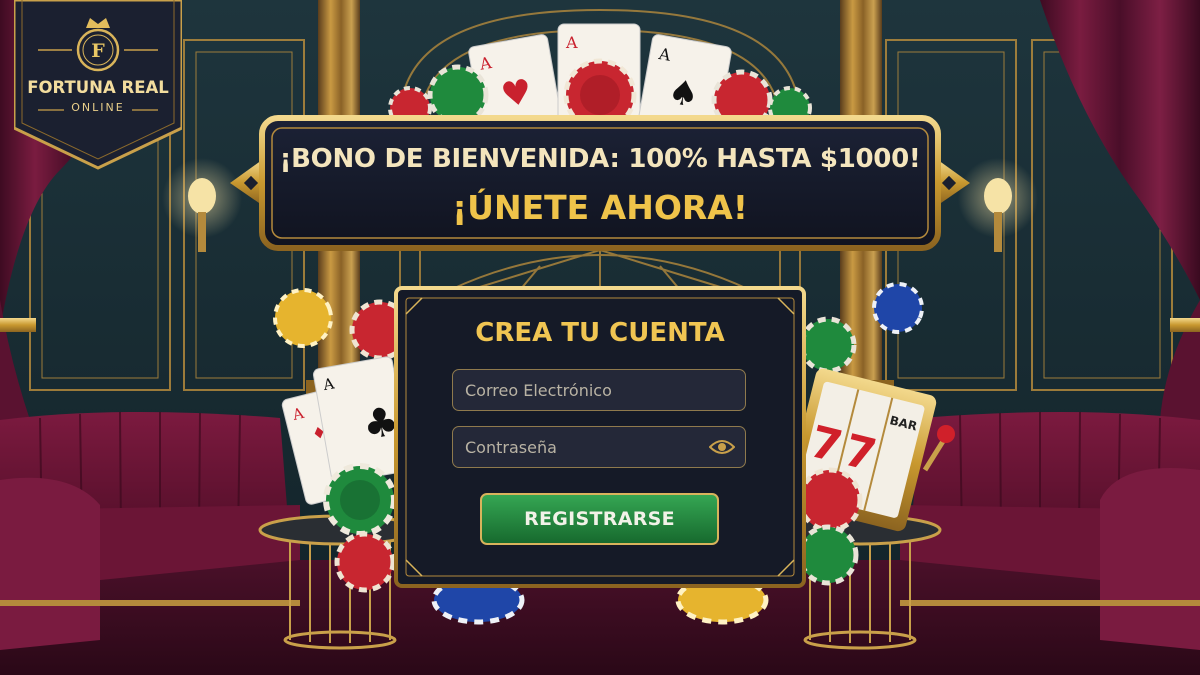 This screenshot has height=675, width=1200. I want to click on svg-text: F, so click(98, 51).